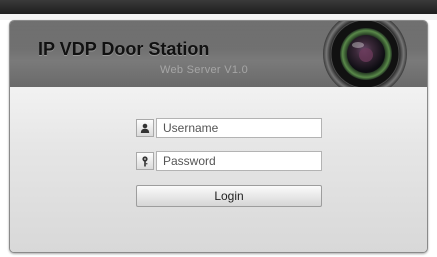 The height and width of the screenshot is (257, 437). What do you see at coordinates (124, 49) in the screenshot?
I see `page-title: IP VDP Door Station` at bounding box center [124, 49].